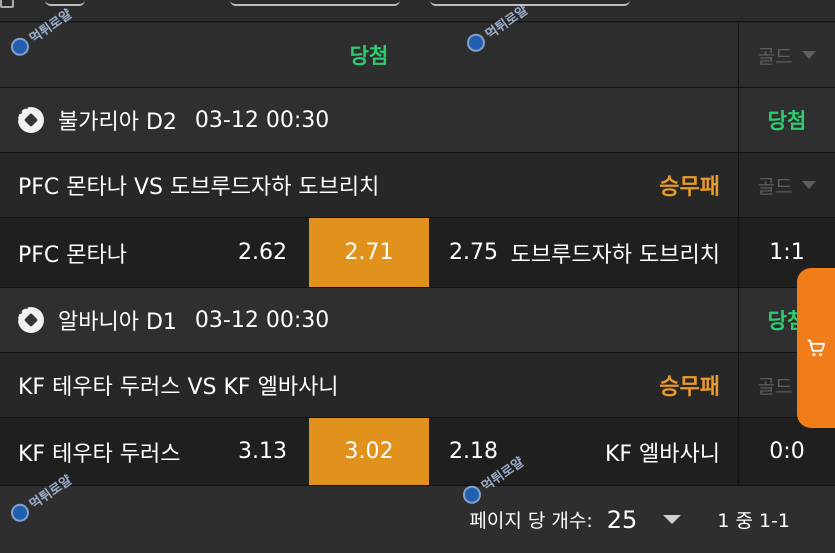 Image resolution: width=835 pixels, height=553 pixels. Describe the element at coordinates (531, 521) in the screenshot. I see `rows-per-page-label: 페이지 당 개수:` at that location.